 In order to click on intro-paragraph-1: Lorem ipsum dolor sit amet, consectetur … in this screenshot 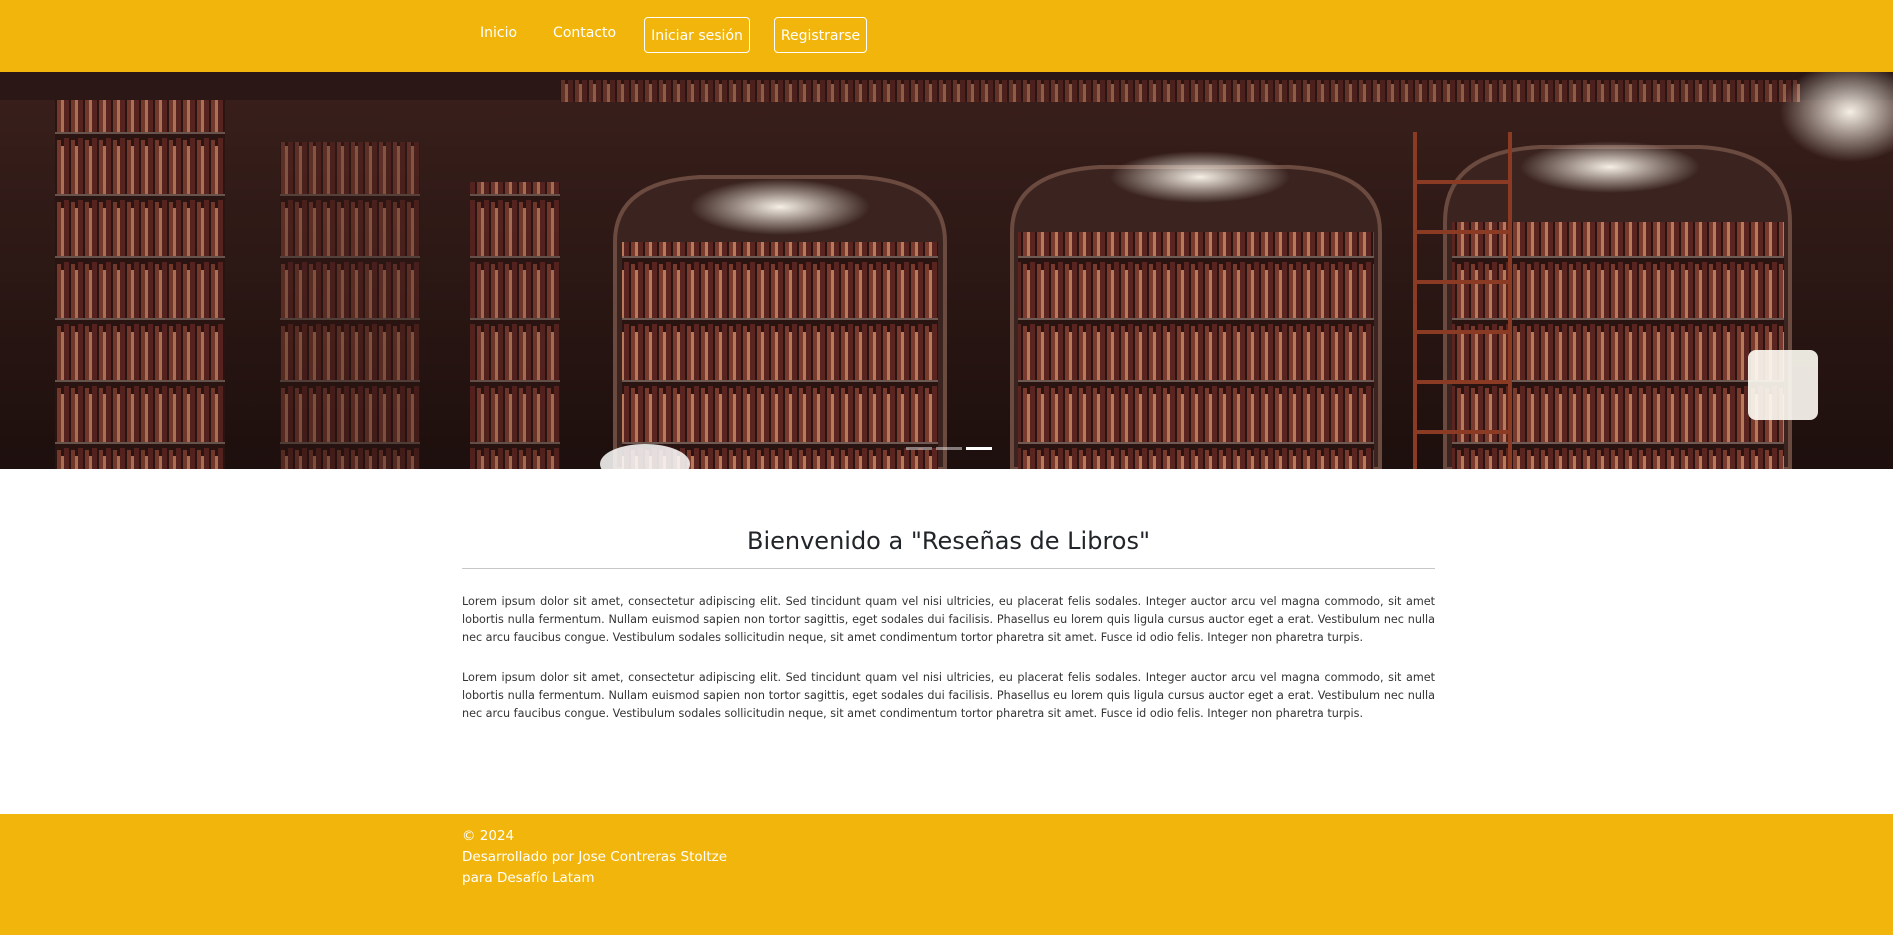, I will do `click(948, 619)`.